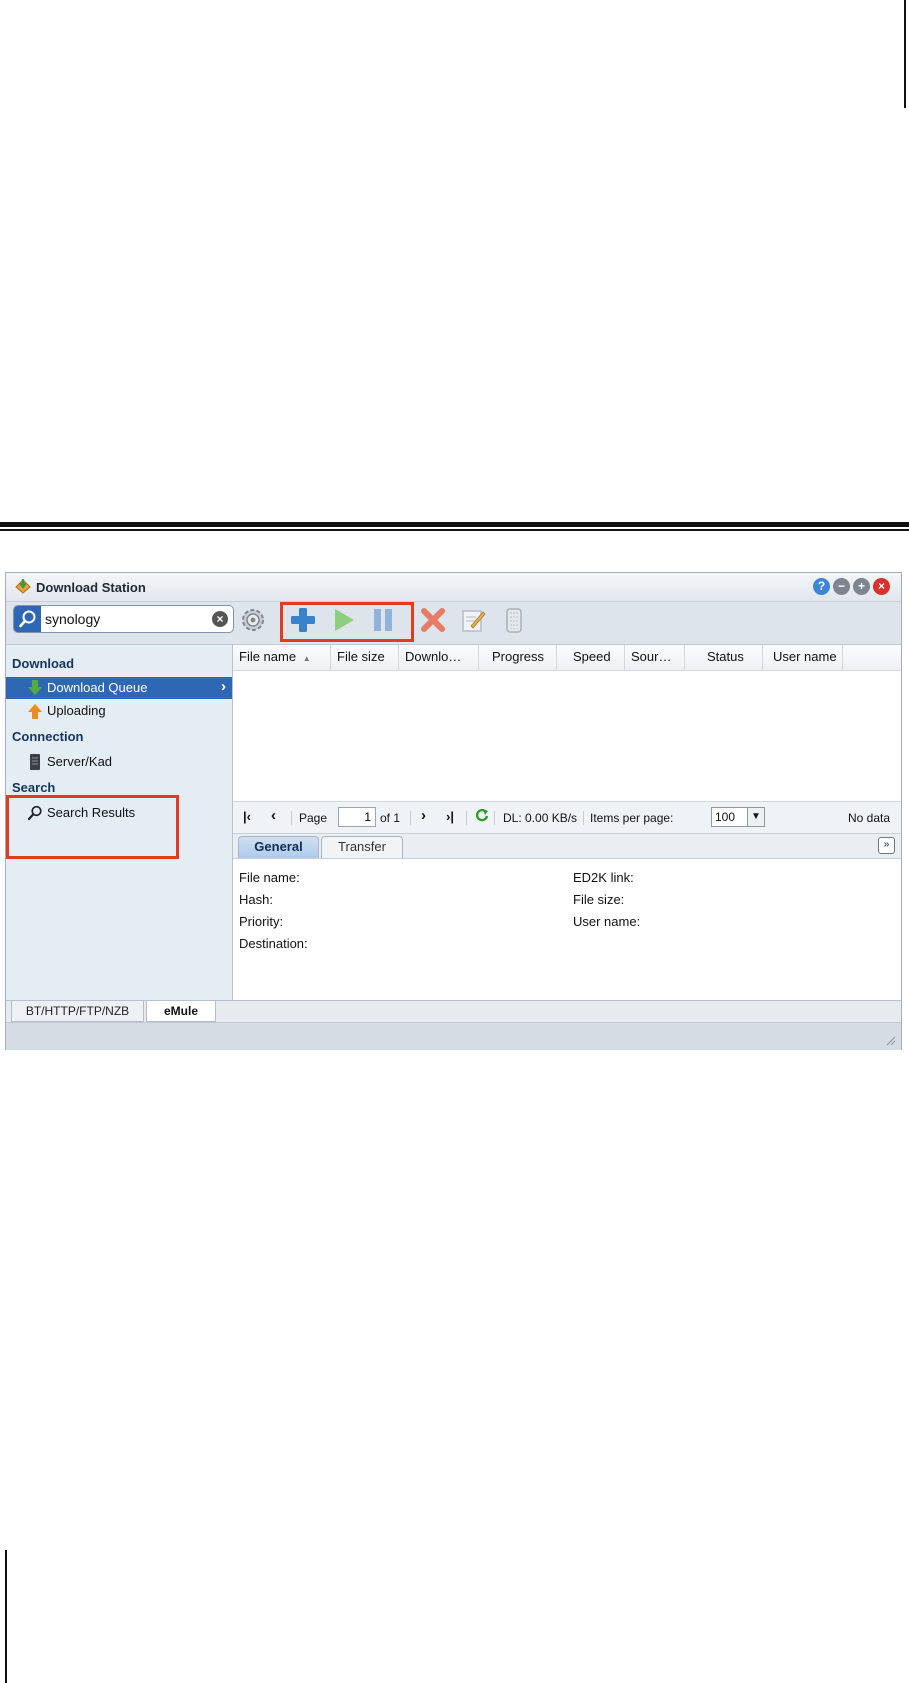 Image resolution: width=909 pixels, height=1683 pixels. I want to click on status-bar, so click(453, 1036).